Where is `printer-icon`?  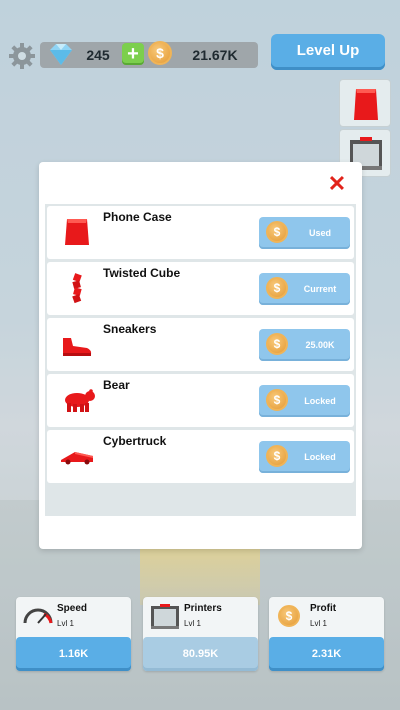
printer-icon is located at coordinates (165, 616).